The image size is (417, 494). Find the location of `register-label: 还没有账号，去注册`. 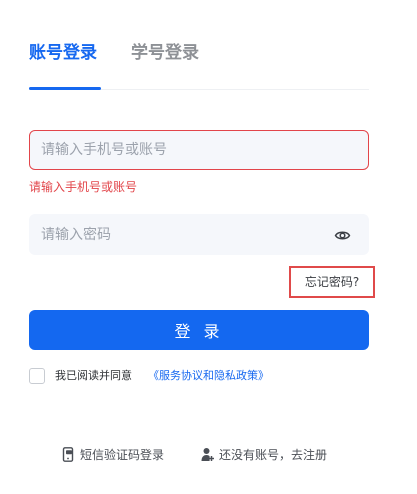

register-label: 还没有账号，去注册 is located at coordinates (273, 455).